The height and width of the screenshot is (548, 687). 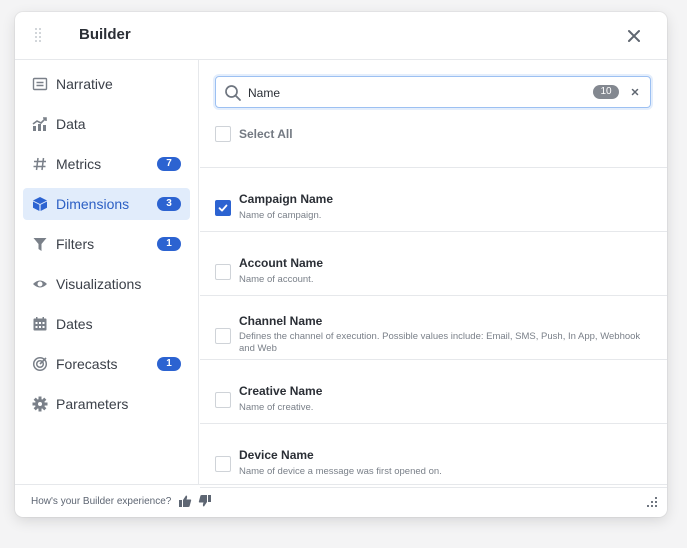 What do you see at coordinates (40, 84) in the screenshot?
I see `narrative-icon` at bounding box center [40, 84].